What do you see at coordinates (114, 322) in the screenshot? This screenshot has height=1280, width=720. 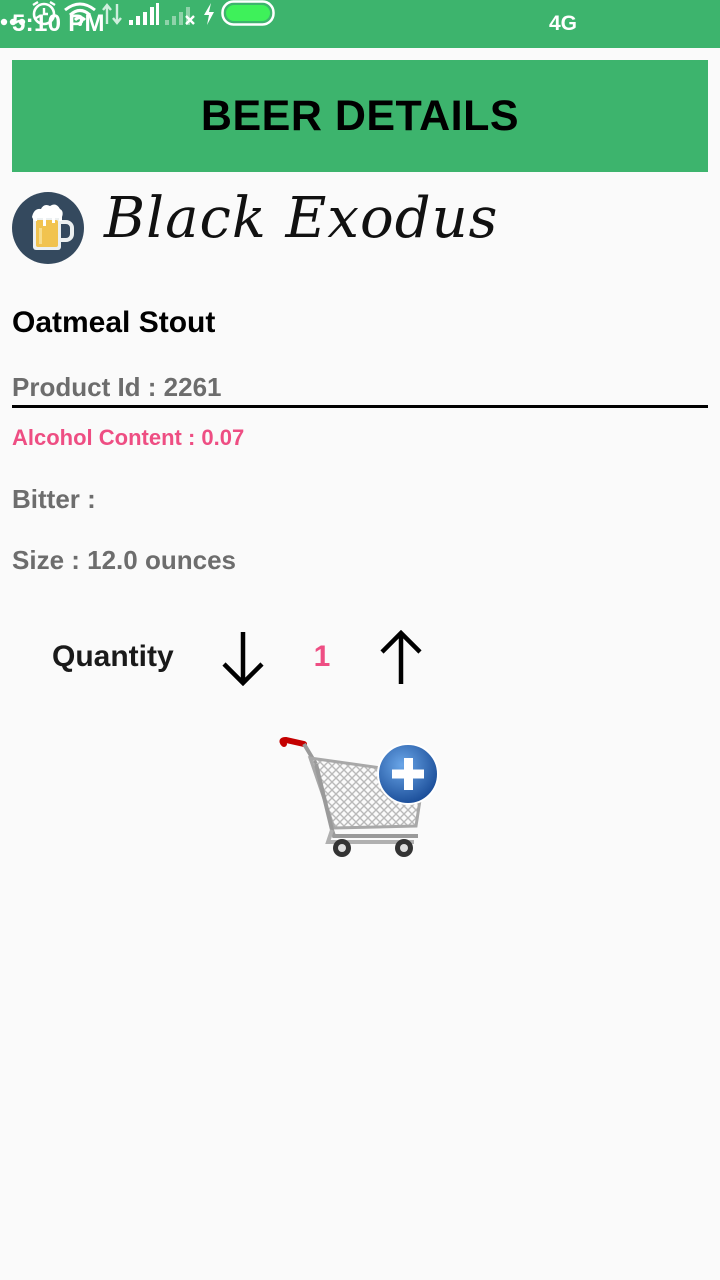 I see `product-name: Oatmeal Stout` at bounding box center [114, 322].